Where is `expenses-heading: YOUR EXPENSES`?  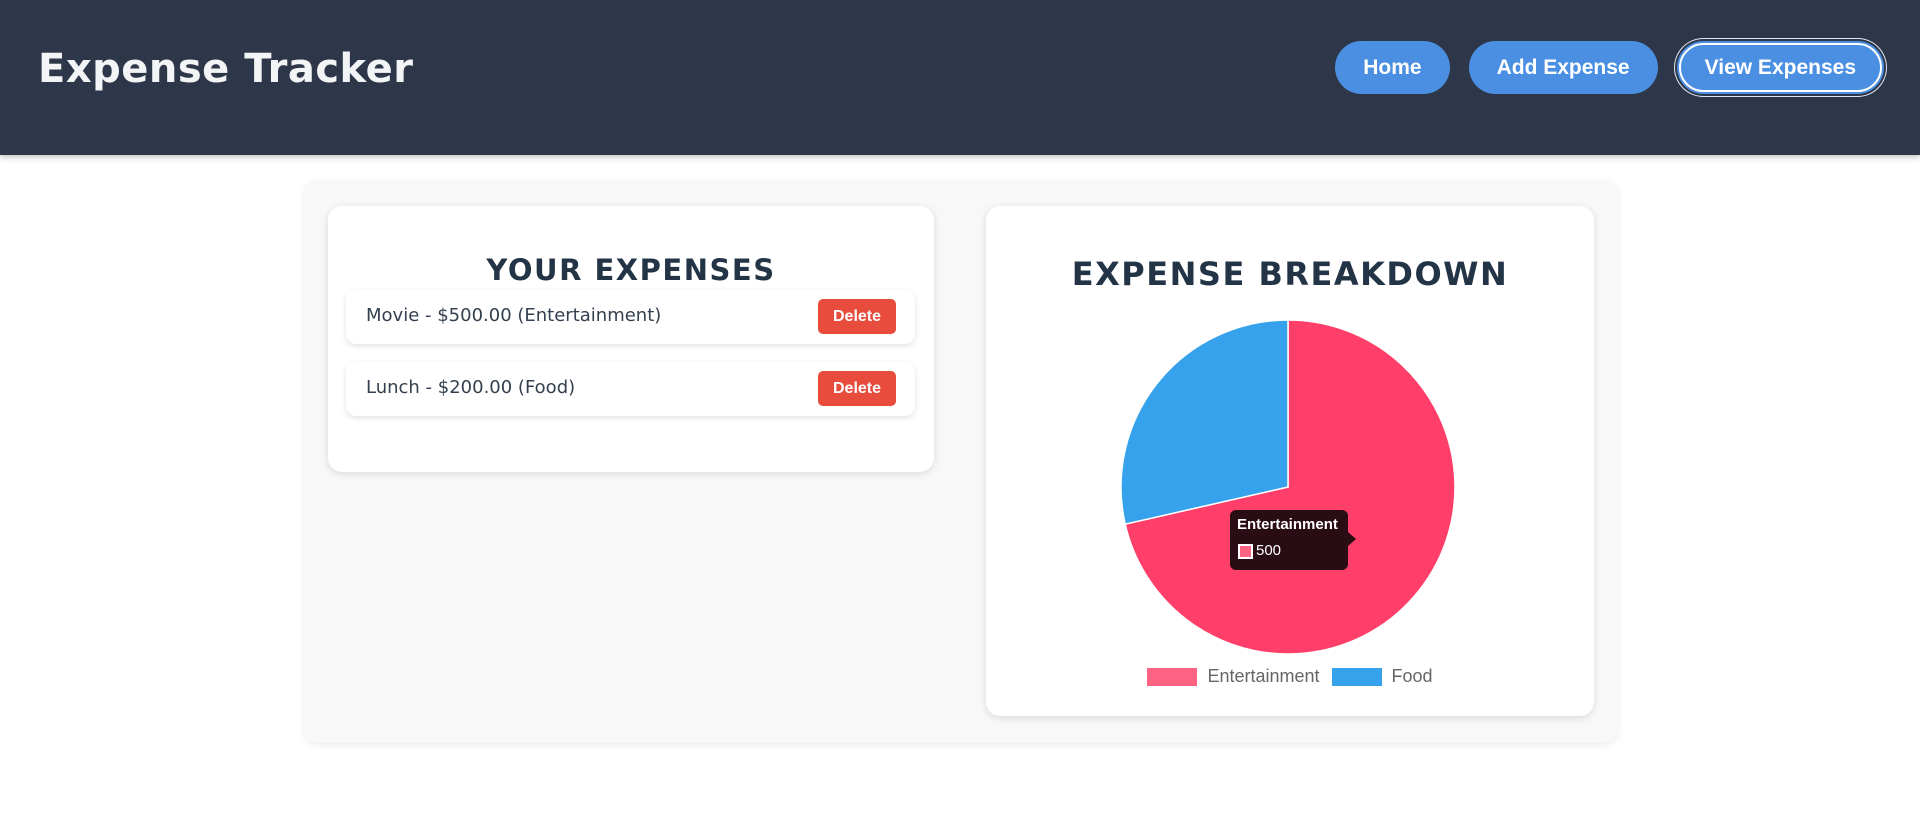
expenses-heading: YOUR EXPENSES is located at coordinates (631, 270).